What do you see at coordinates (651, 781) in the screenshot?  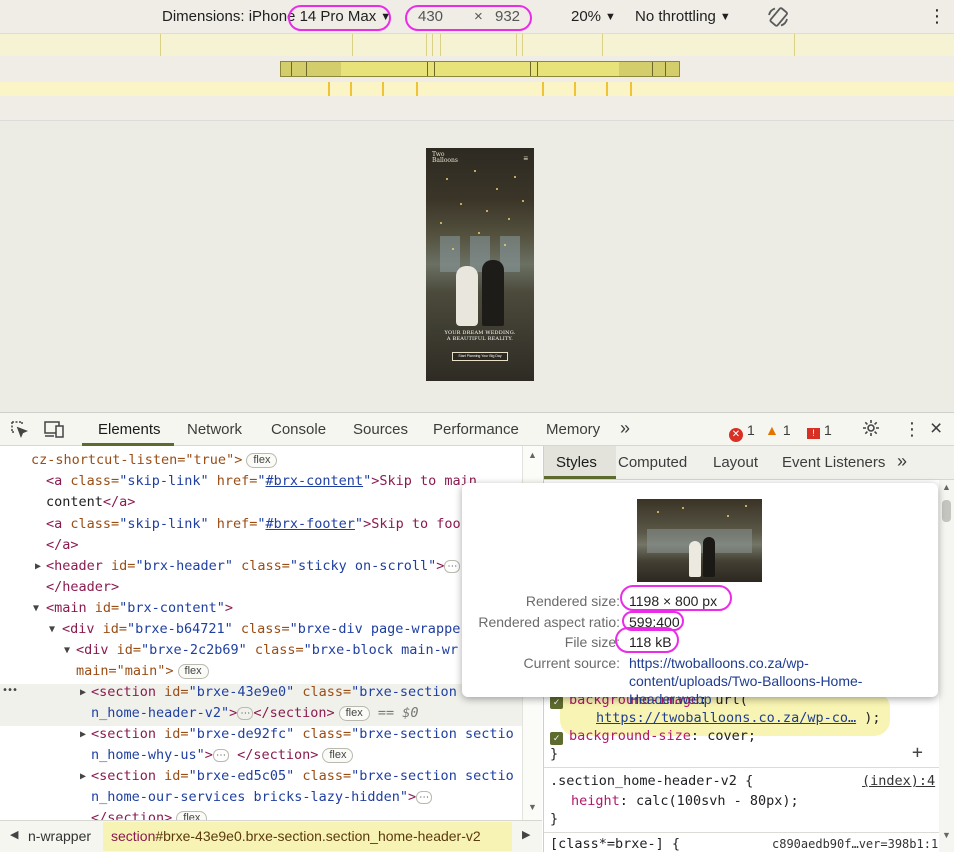 I see `rule-selector-header-v2: .section_home-header-v2 {` at bounding box center [651, 781].